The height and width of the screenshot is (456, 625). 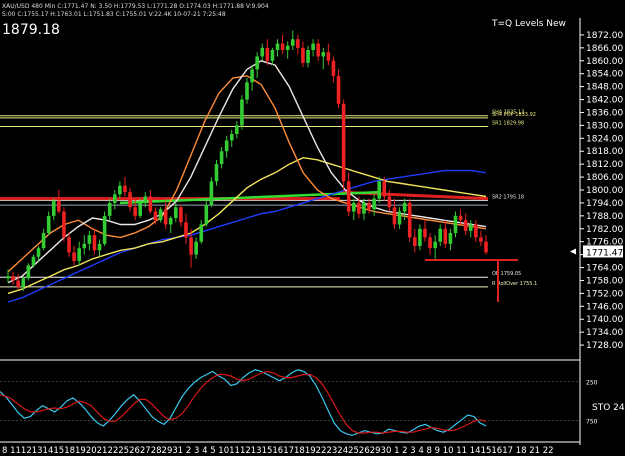 I want to click on level-label: SR1 1829.98, so click(x=508, y=123).